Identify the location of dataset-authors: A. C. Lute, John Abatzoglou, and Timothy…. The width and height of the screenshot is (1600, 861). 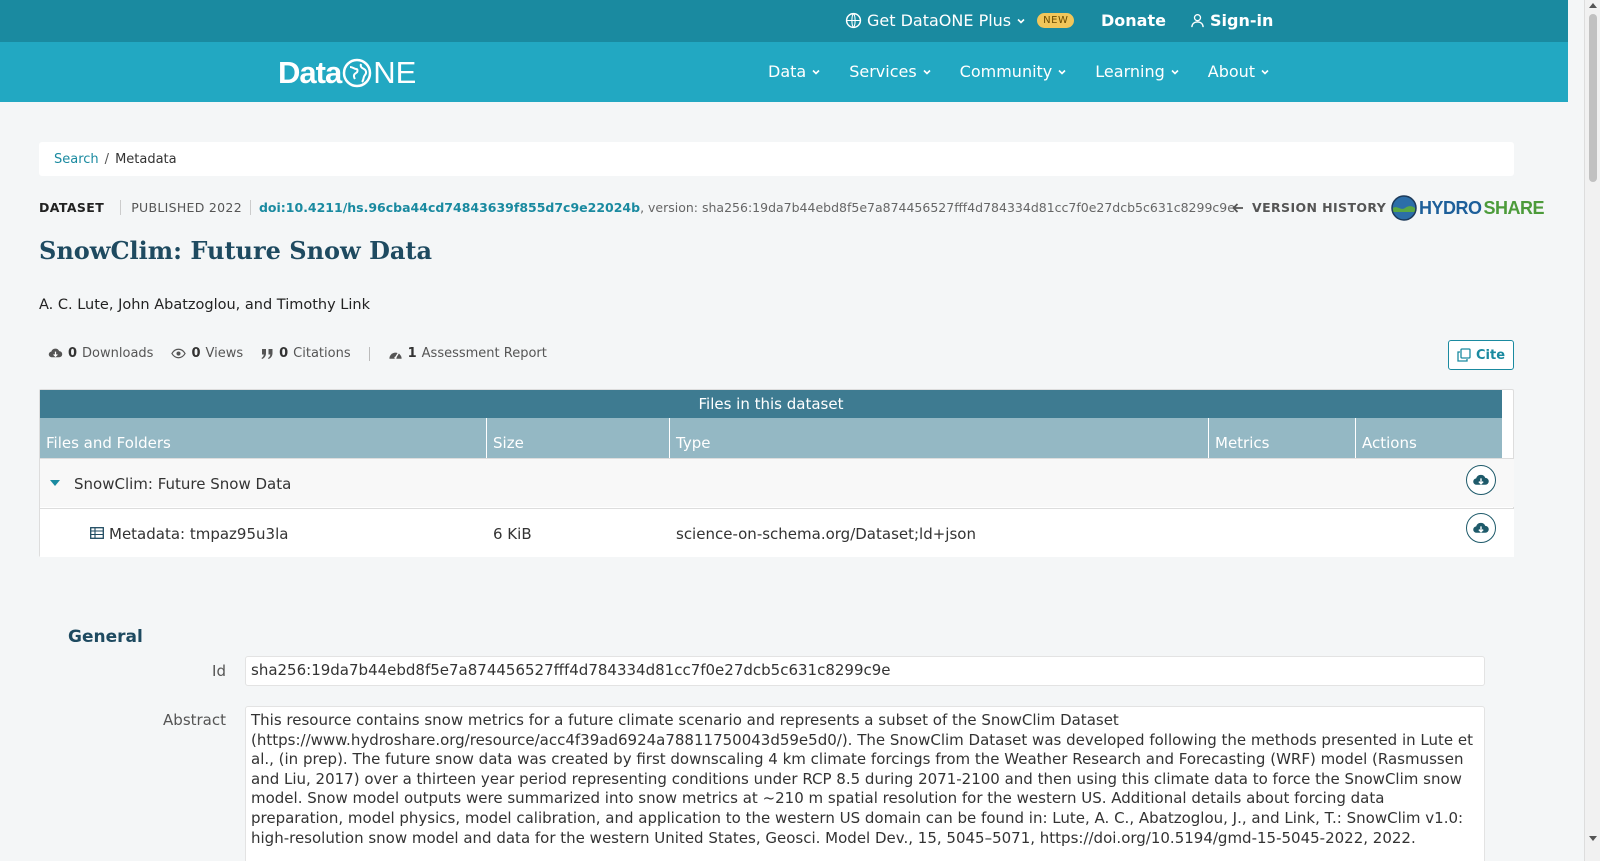
(204, 305).